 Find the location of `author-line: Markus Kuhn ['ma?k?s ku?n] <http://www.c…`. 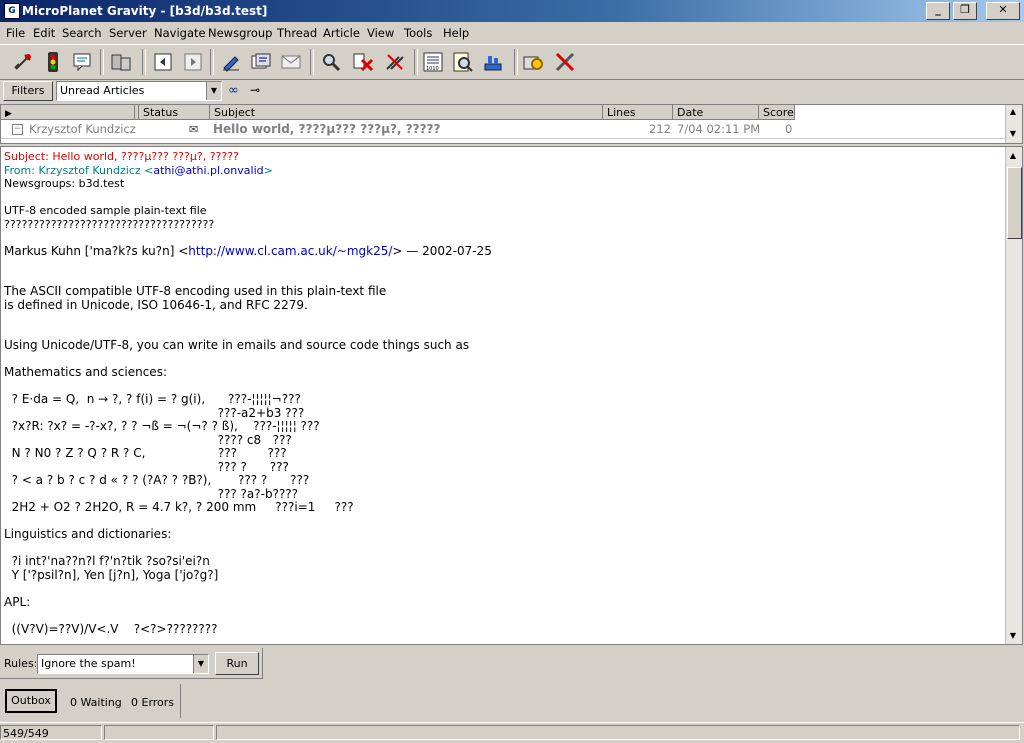

author-line: Markus Kuhn ['ma?k?s ku?n] <http://www.c… is located at coordinates (248, 250).